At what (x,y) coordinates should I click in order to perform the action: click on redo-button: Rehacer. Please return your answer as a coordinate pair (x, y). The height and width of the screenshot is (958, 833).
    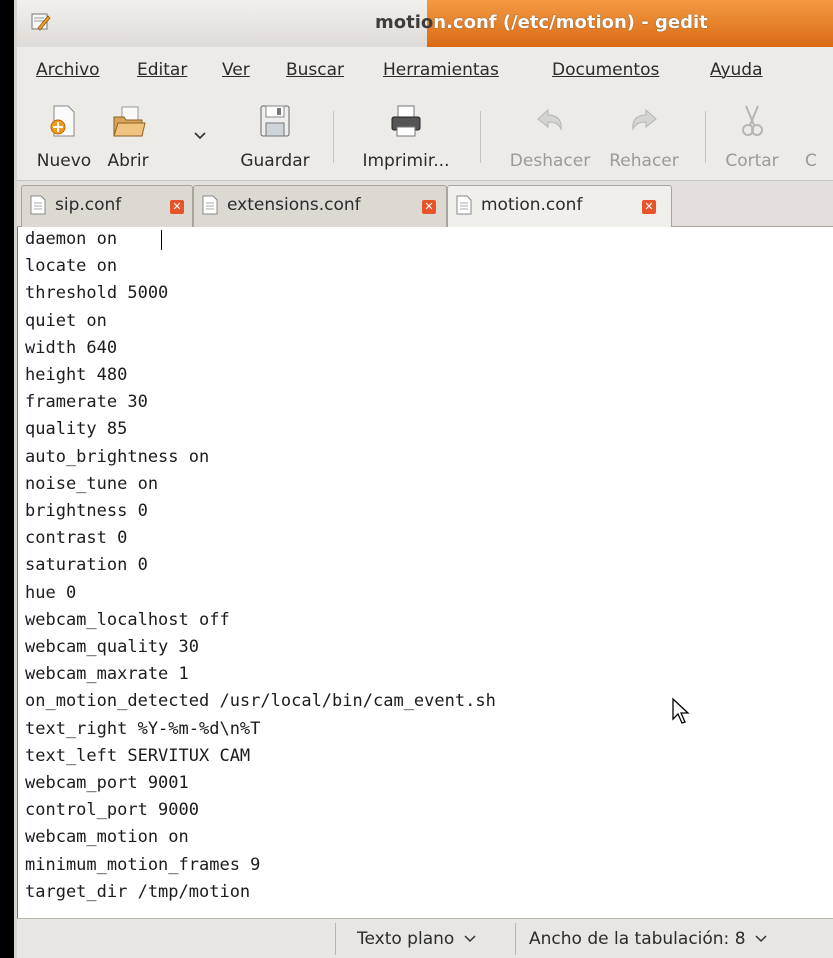
    Looking at the image, I should click on (644, 137).